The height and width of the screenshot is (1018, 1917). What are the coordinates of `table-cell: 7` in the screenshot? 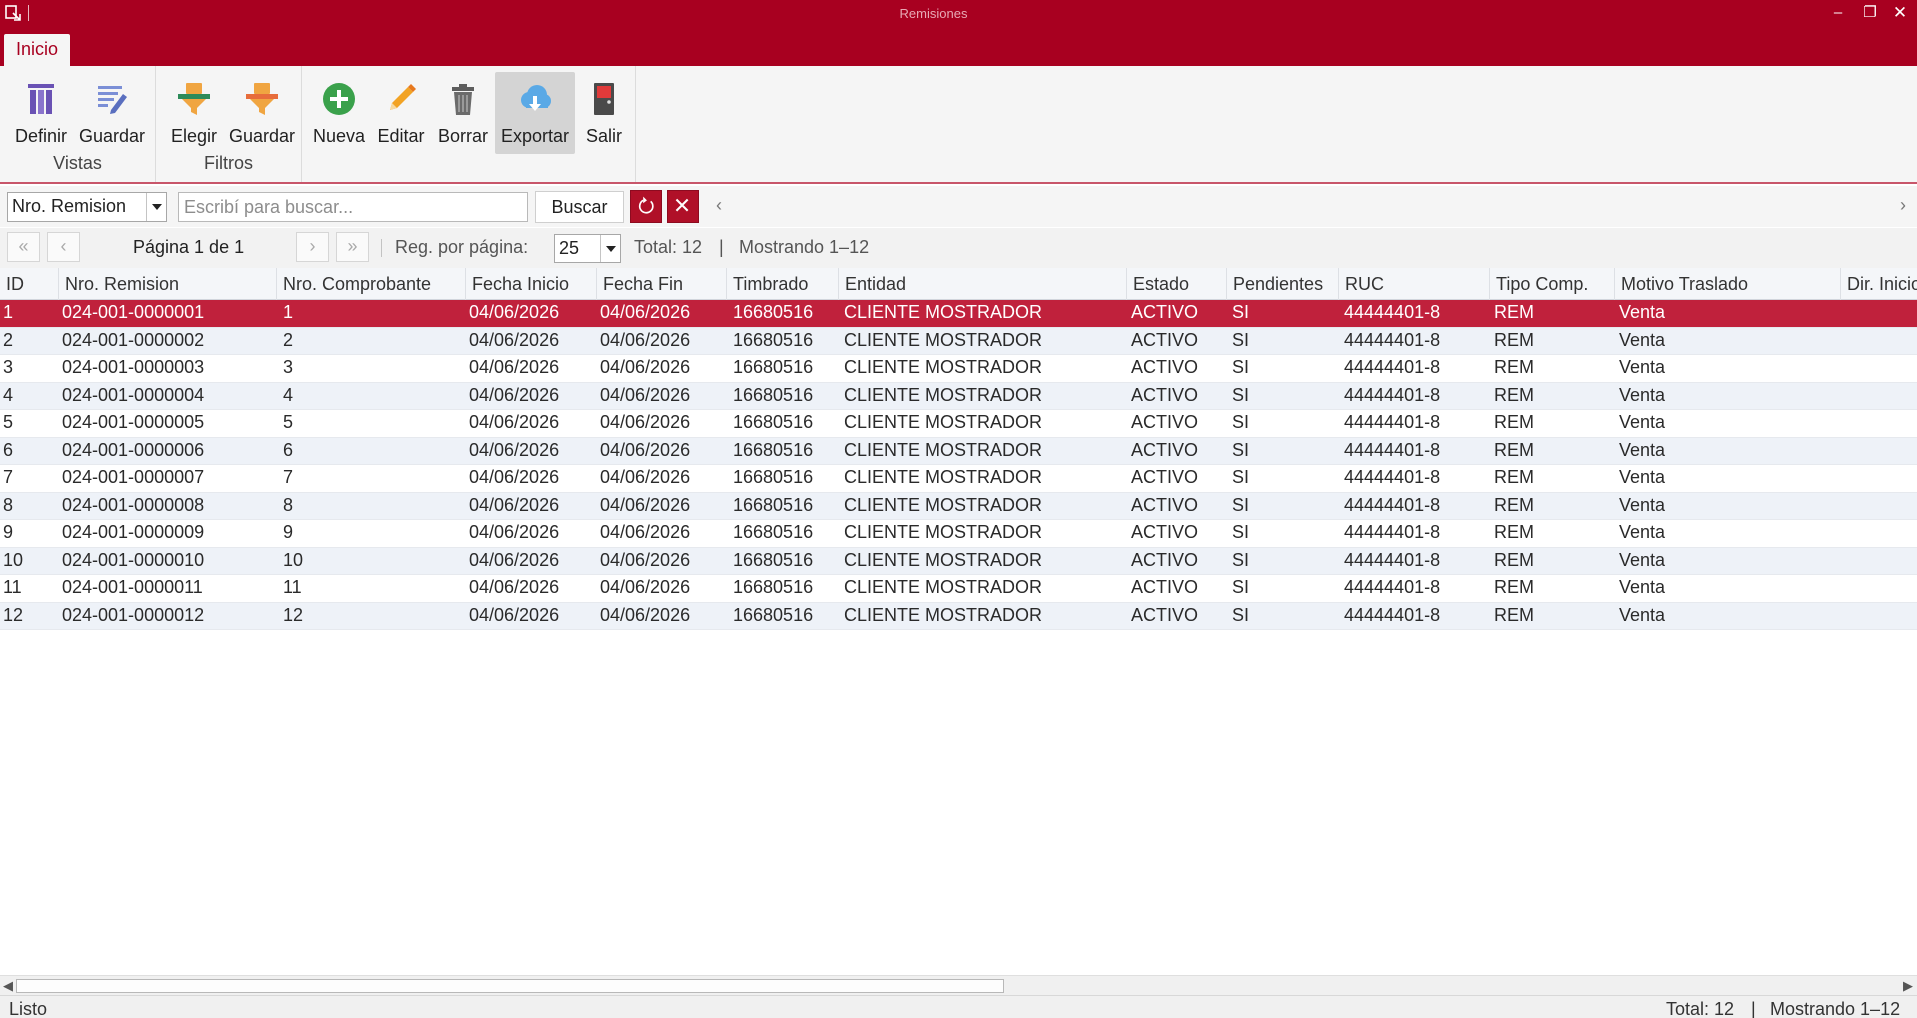 It's located at (288, 477).